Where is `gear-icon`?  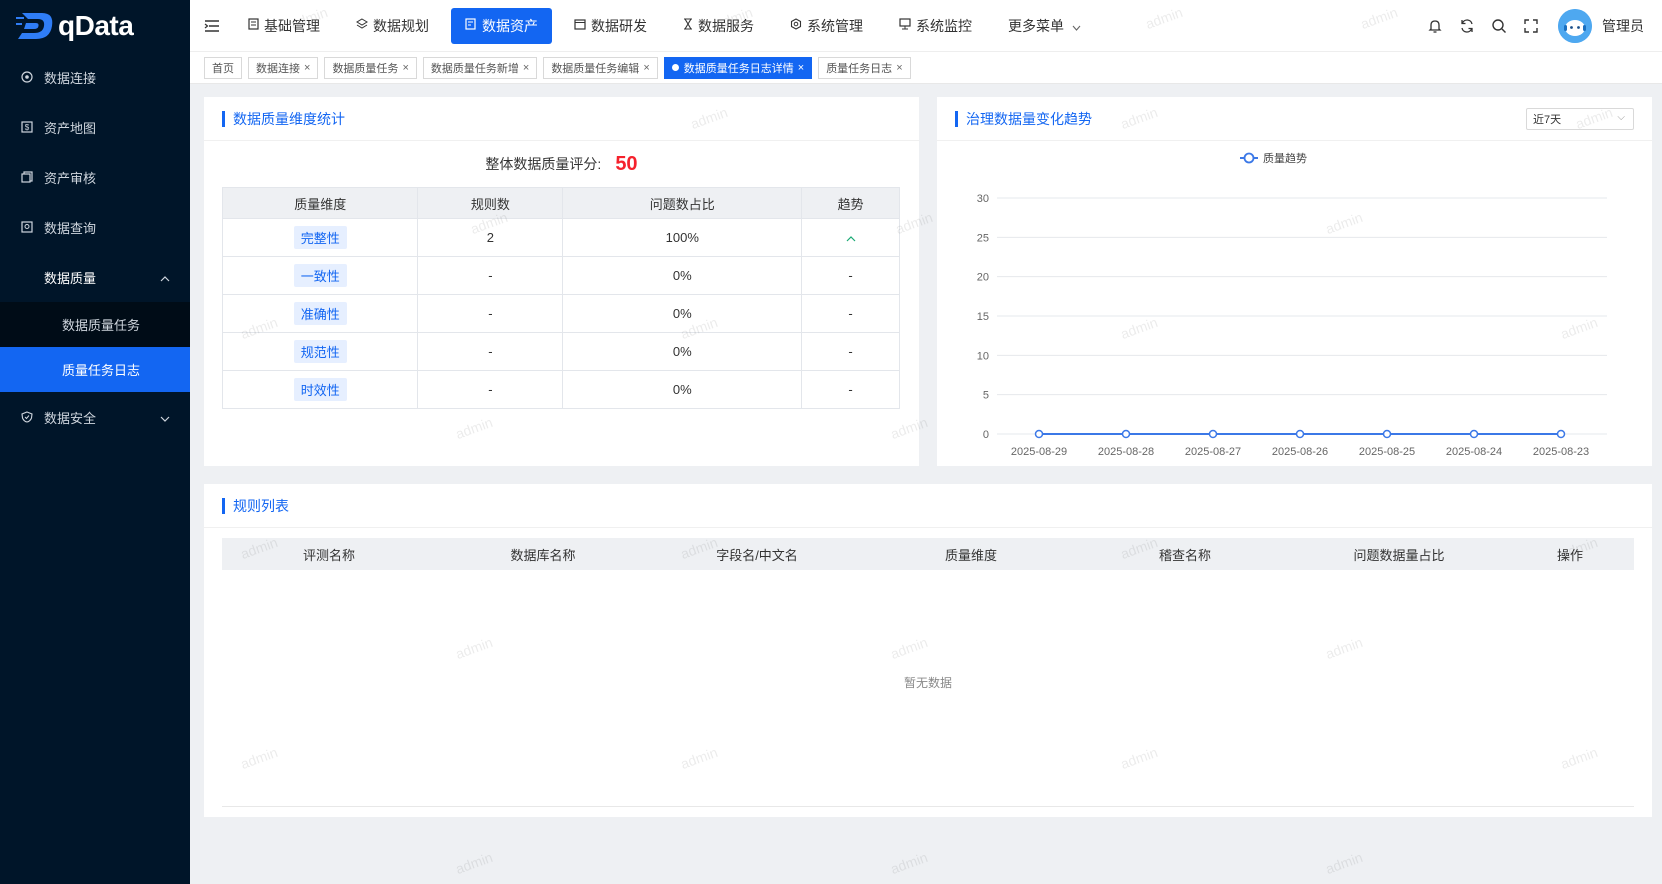 gear-icon is located at coordinates (796, 25).